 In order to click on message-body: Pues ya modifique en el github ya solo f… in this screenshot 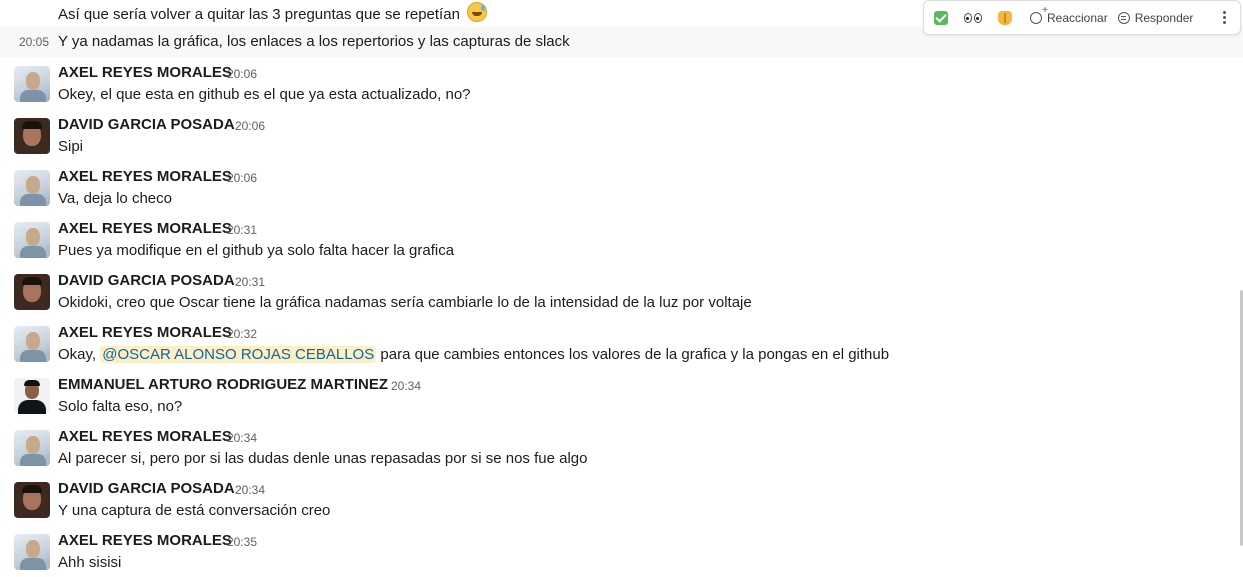, I will do `click(256, 250)`.